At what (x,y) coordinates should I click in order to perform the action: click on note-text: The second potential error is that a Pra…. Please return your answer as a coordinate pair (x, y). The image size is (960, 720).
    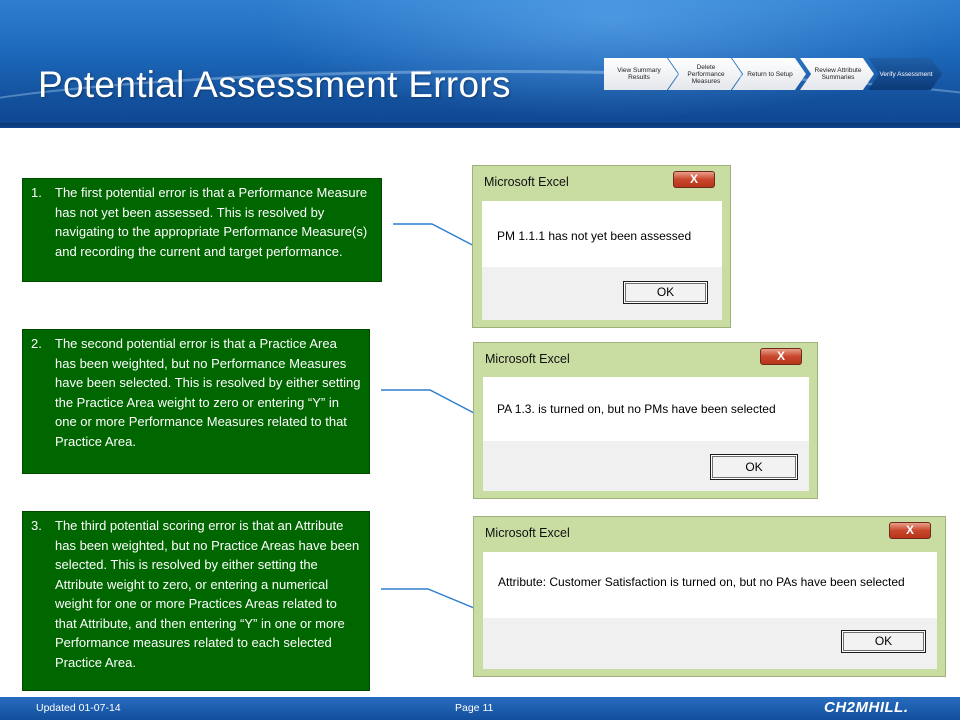
    Looking at the image, I should click on (208, 392).